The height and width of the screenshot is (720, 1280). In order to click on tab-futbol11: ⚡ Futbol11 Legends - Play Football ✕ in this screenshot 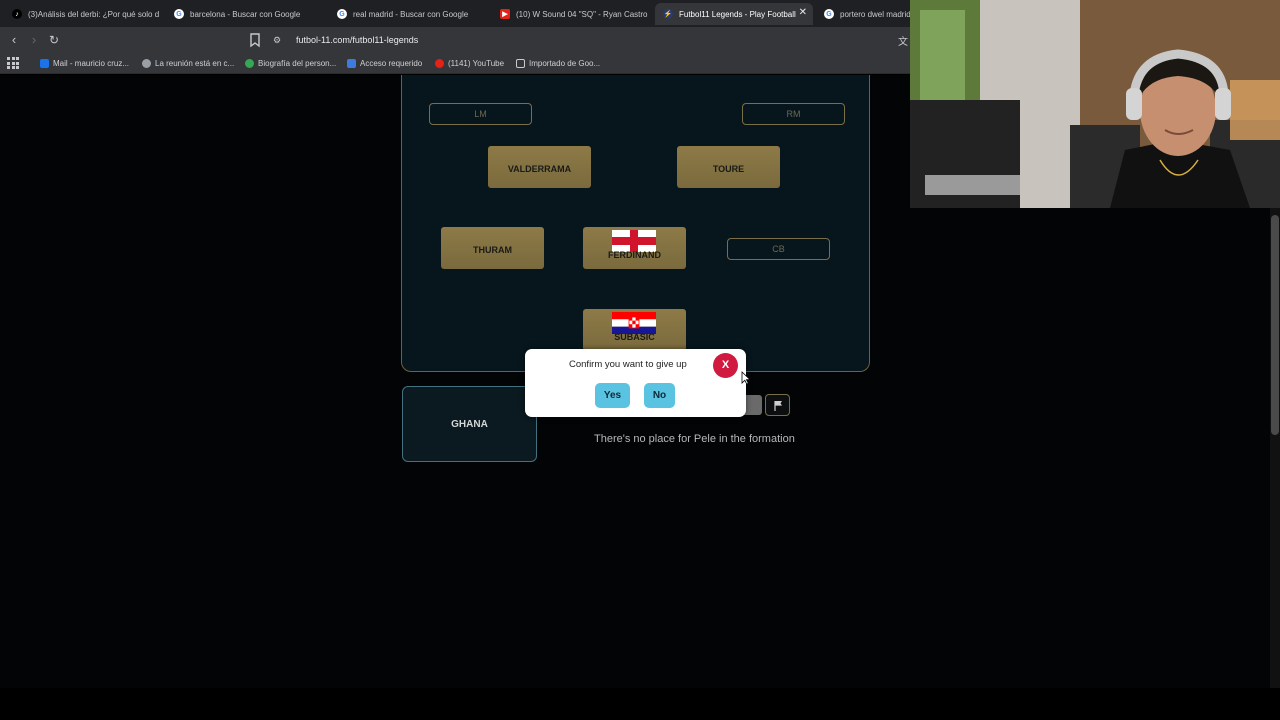, I will do `click(734, 14)`.